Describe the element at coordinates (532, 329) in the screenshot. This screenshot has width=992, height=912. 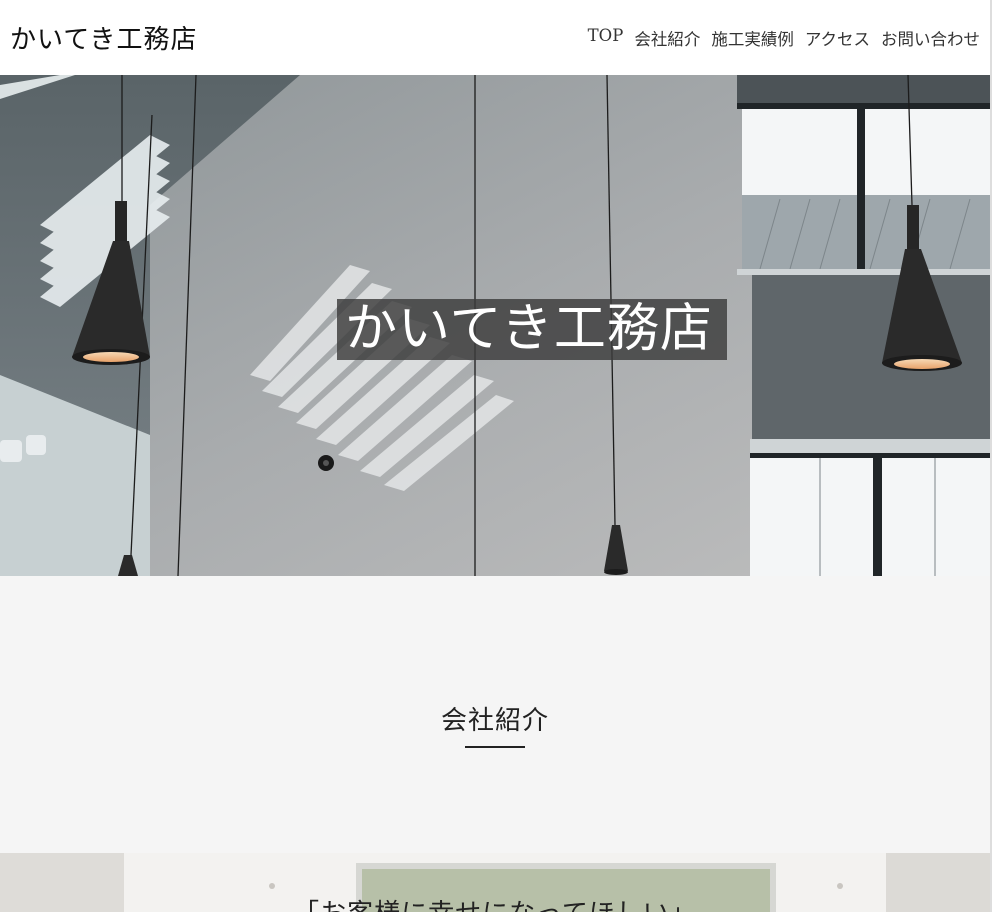
I see `hero-title: かいてき工務店` at that location.